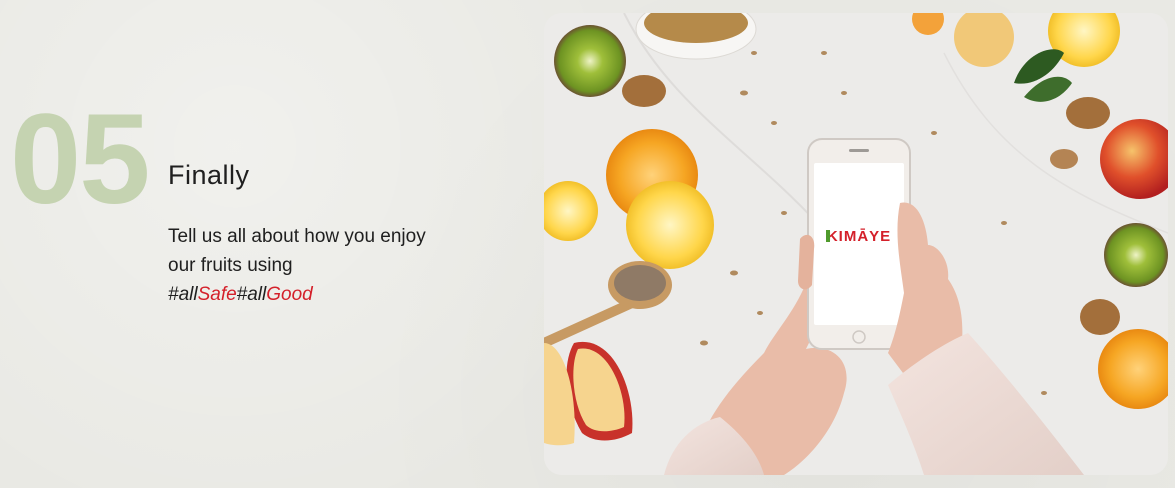 This screenshot has height=488, width=1175. I want to click on phone-logo-leaf-icon, so click(828, 236).